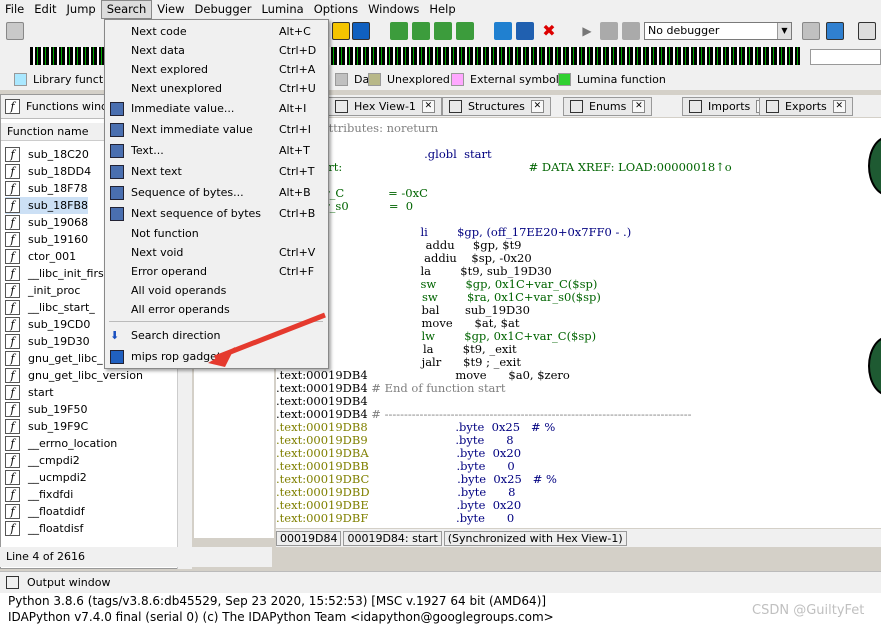  Describe the element at coordinates (442, 9) in the screenshot. I see `menu-help: Help` at that location.